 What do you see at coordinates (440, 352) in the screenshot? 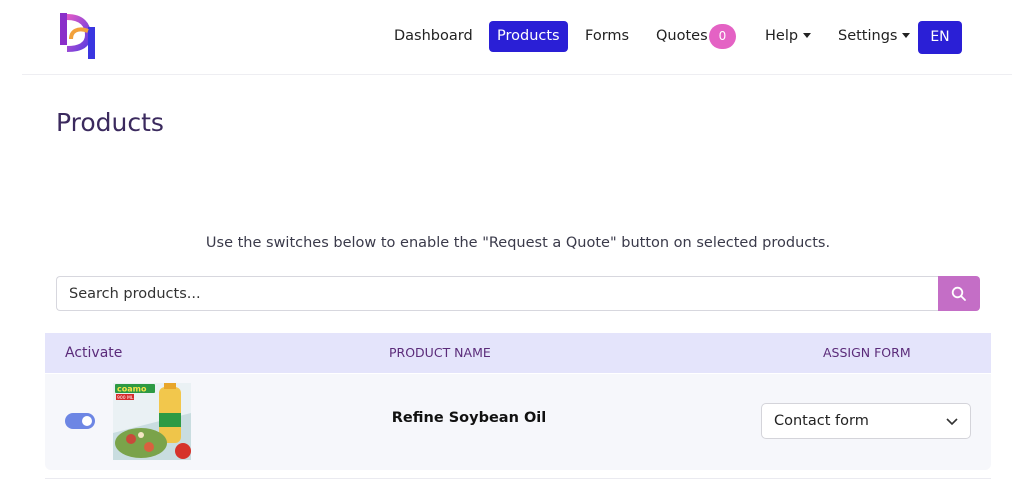
I see `column-header-product-name: PRODUCT NAME` at bounding box center [440, 352].